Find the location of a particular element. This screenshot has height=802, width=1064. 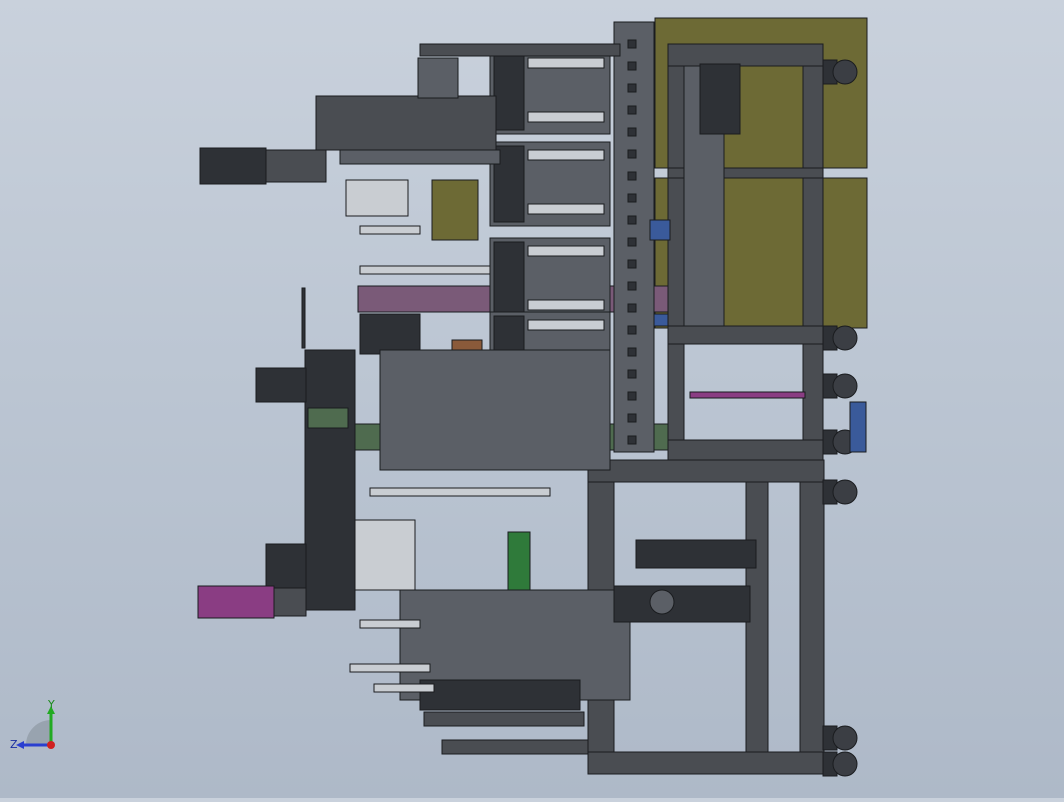

x-axis-dot-icon is located at coordinates (51, 745).